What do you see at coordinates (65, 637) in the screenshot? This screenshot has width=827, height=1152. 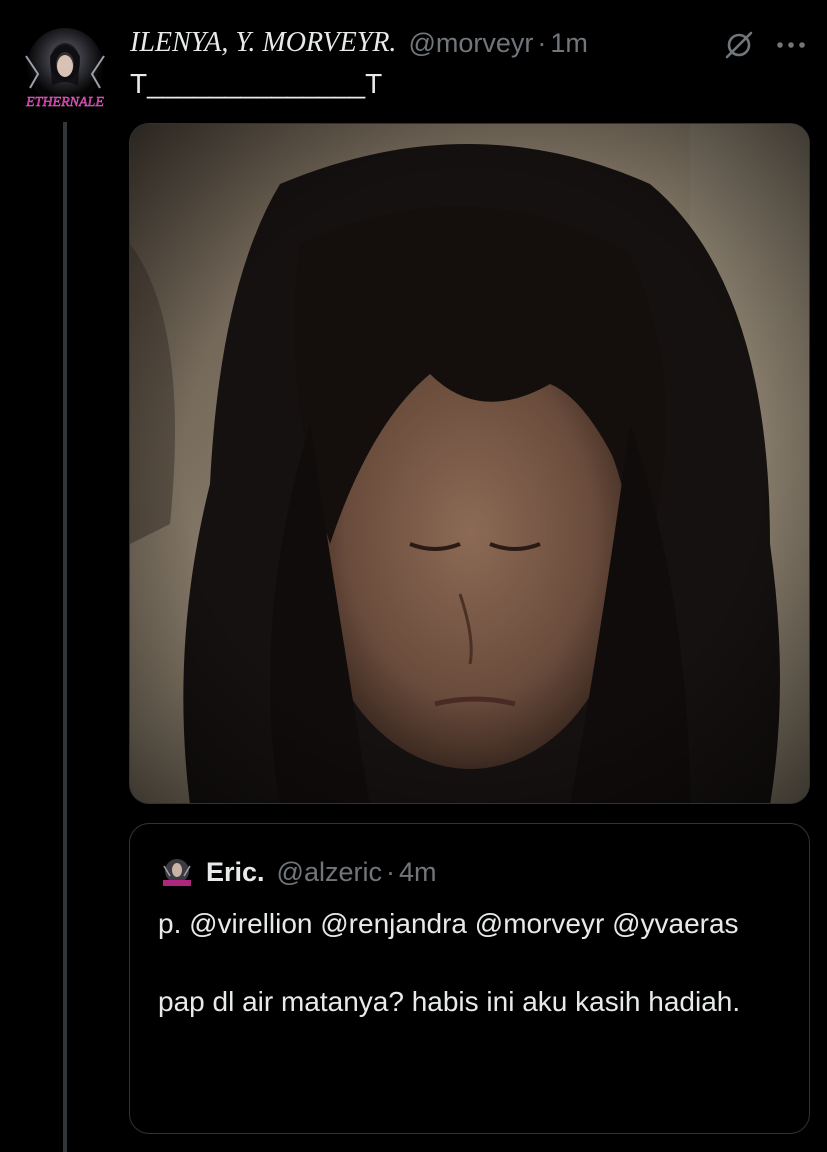 I see `thread-line` at bounding box center [65, 637].